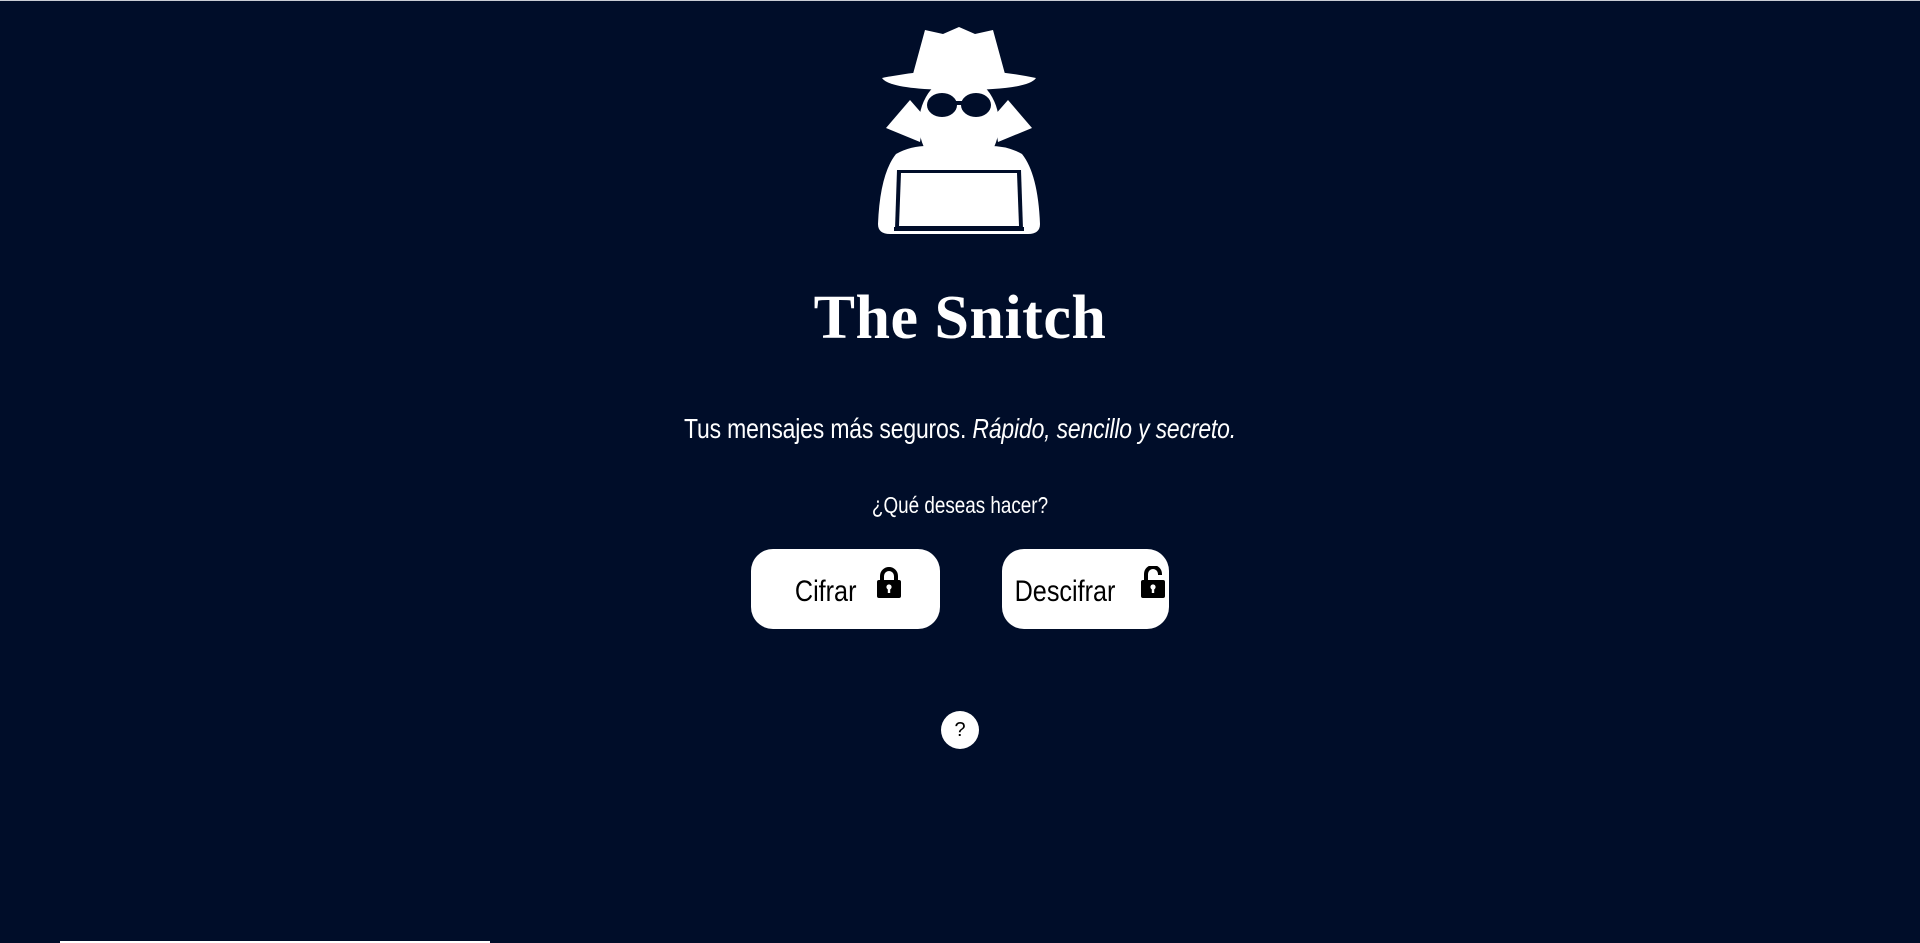 This screenshot has height=943, width=1920. I want to click on decrypt-button-label: Descifrar, so click(1065, 591).